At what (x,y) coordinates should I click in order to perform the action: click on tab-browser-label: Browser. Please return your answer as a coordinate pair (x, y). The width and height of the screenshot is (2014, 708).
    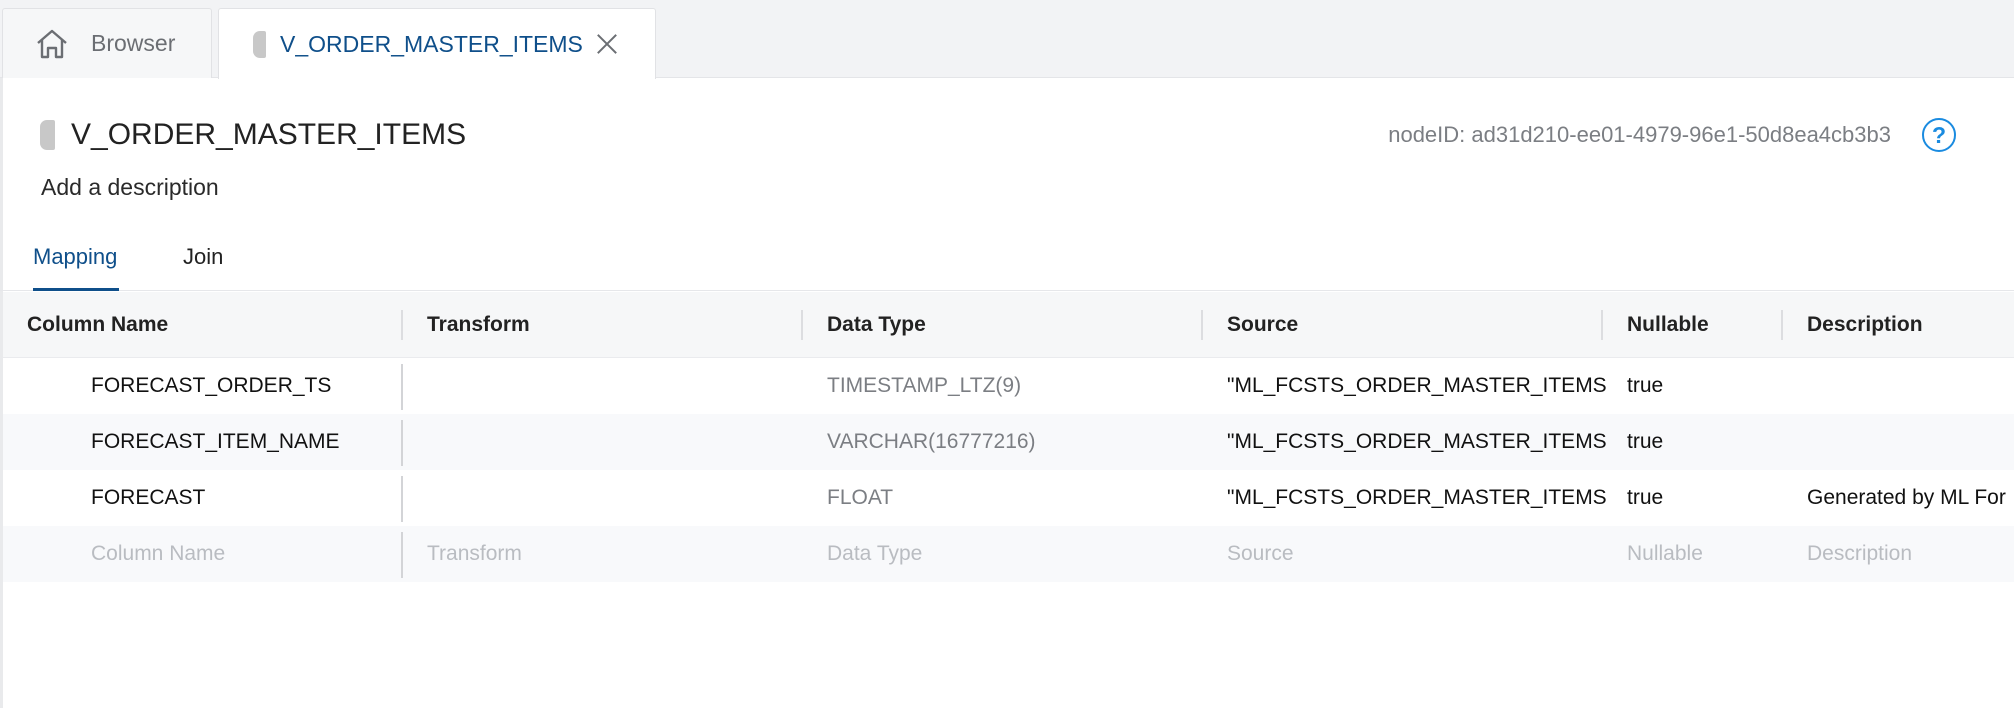
    Looking at the image, I should click on (133, 43).